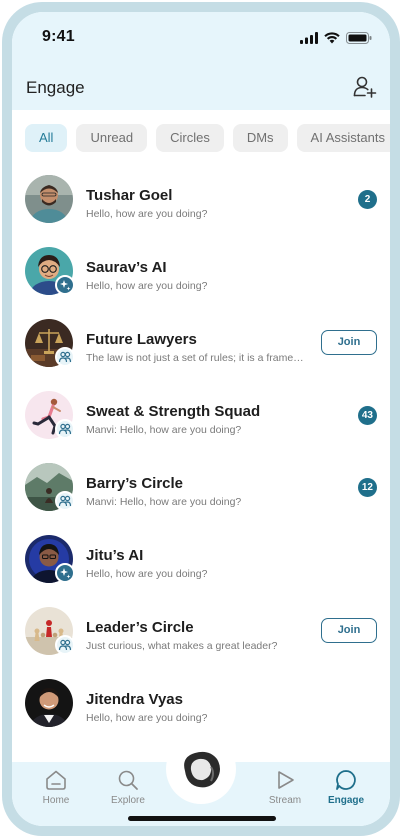  Describe the element at coordinates (134, 699) in the screenshot. I see `chat-name: Jitendra Vyas` at that location.